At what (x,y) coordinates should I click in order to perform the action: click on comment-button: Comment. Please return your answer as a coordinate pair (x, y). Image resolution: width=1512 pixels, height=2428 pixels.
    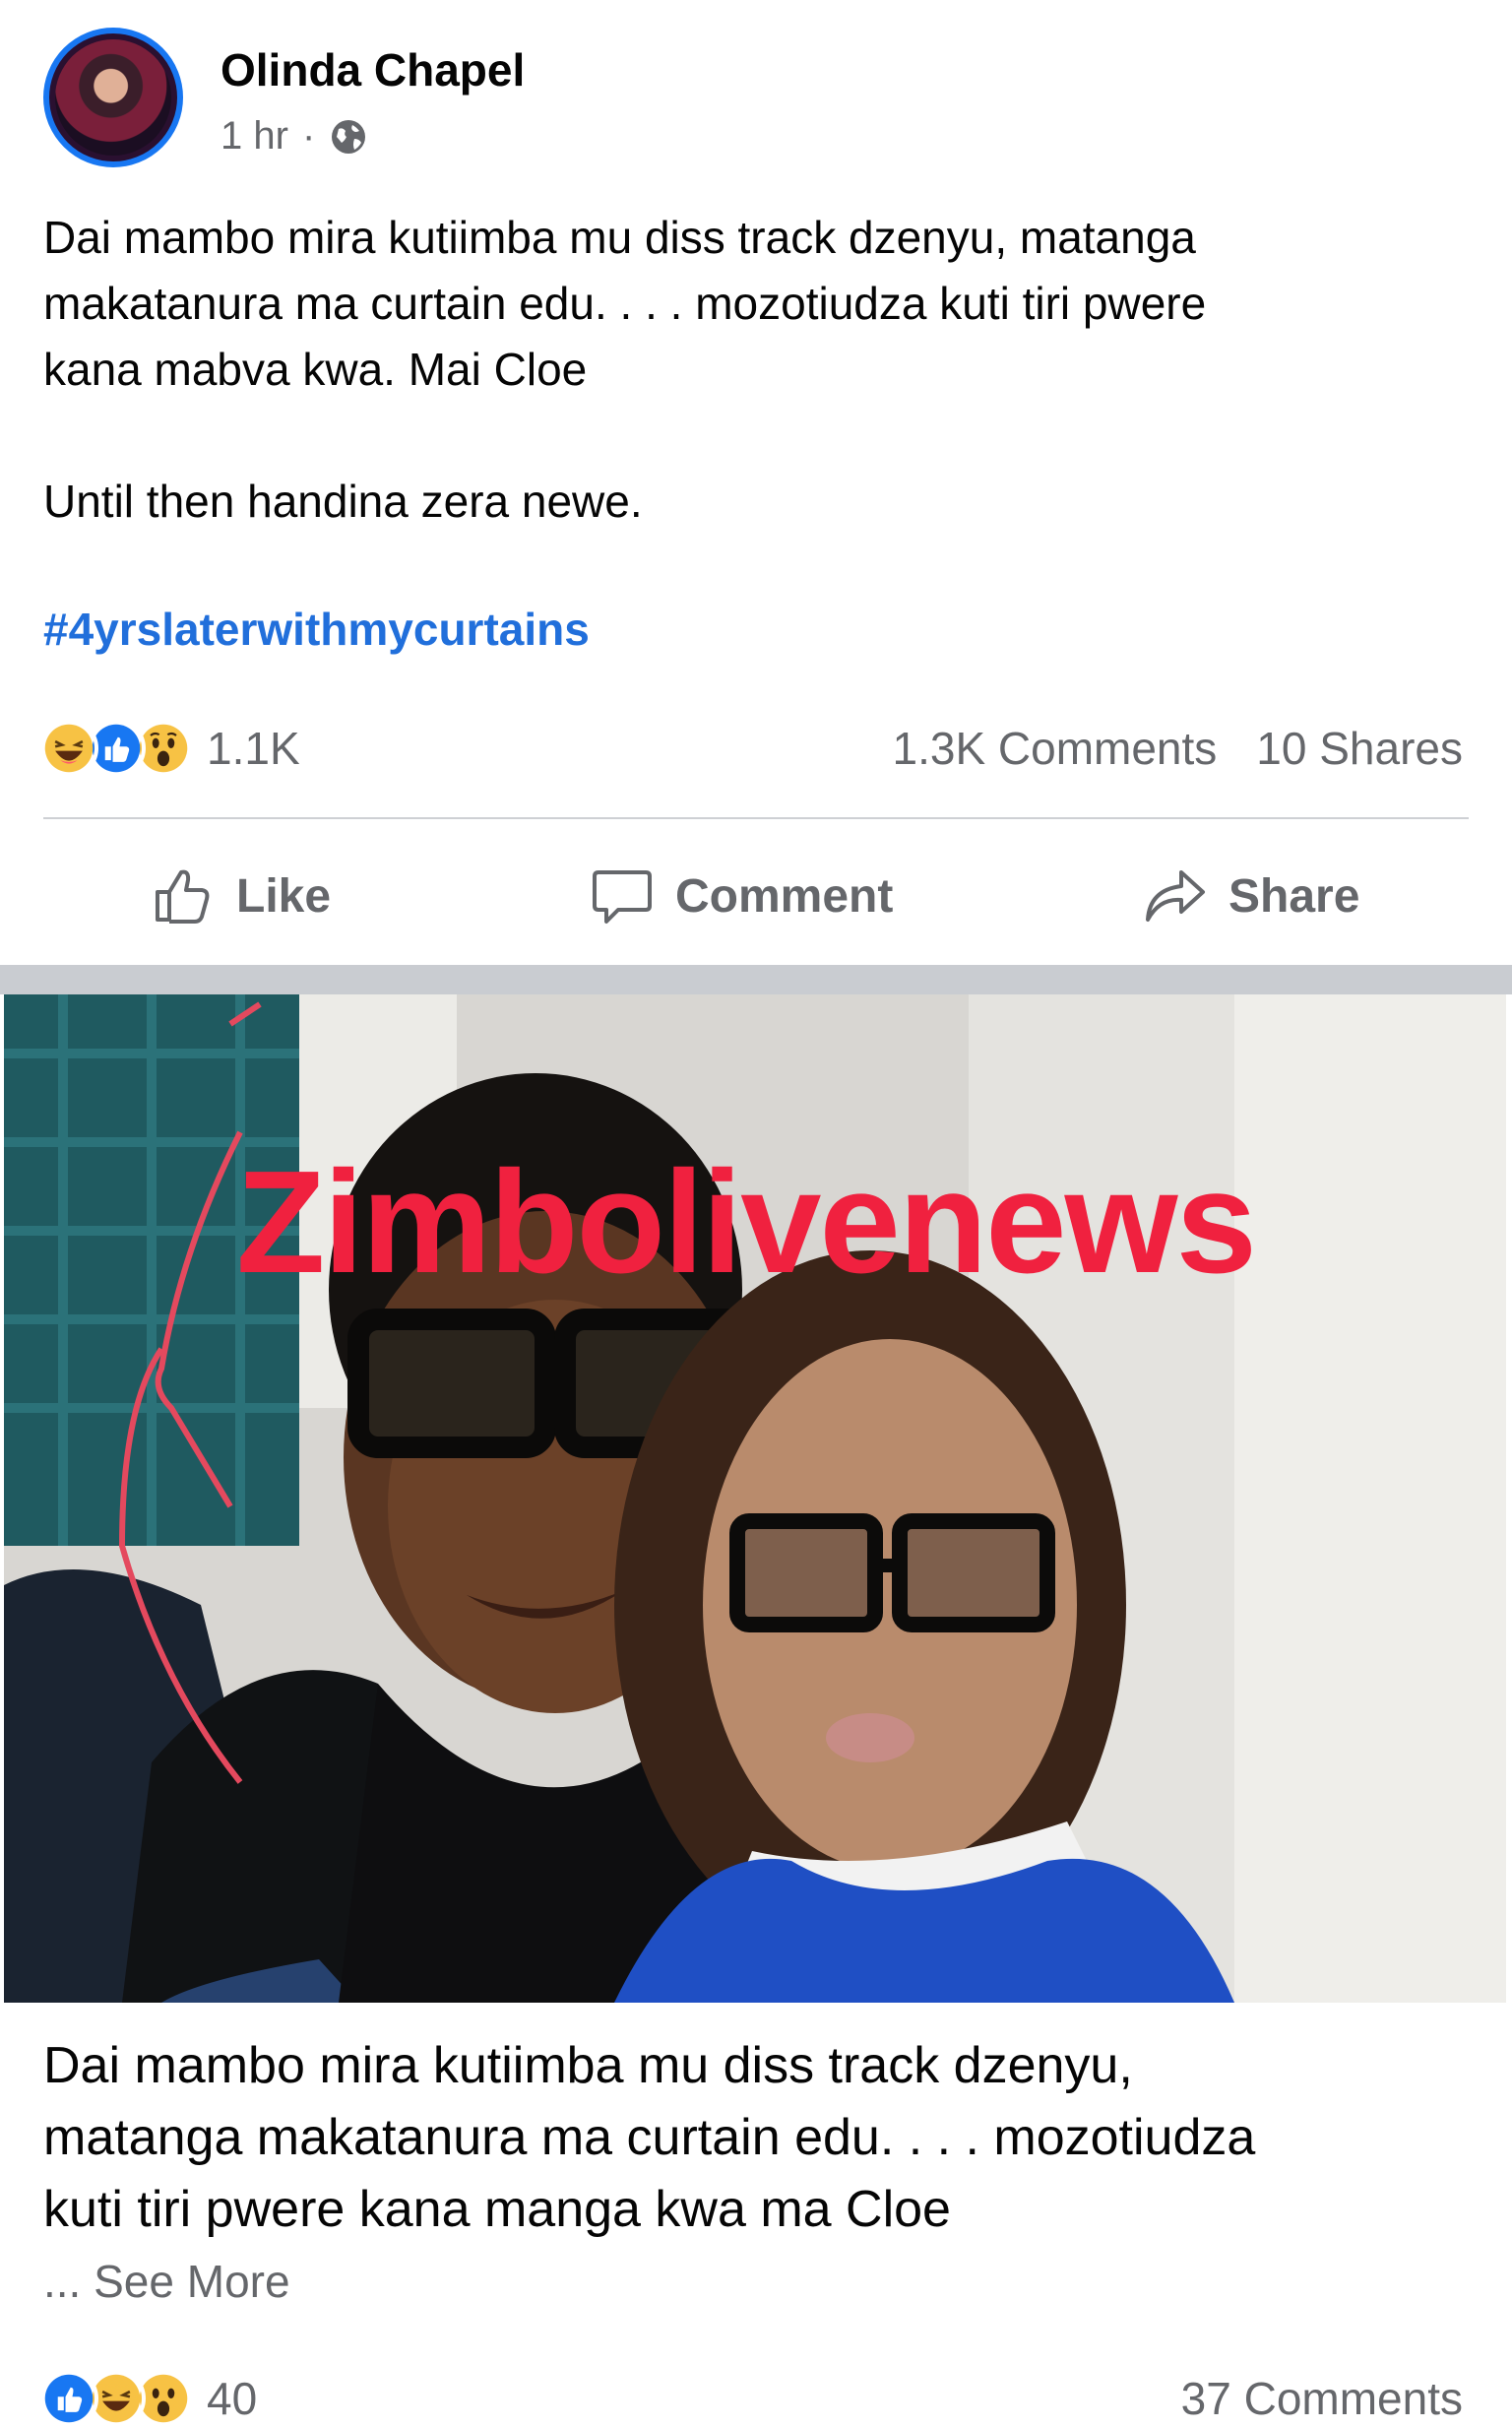
    Looking at the image, I should click on (741, 896).